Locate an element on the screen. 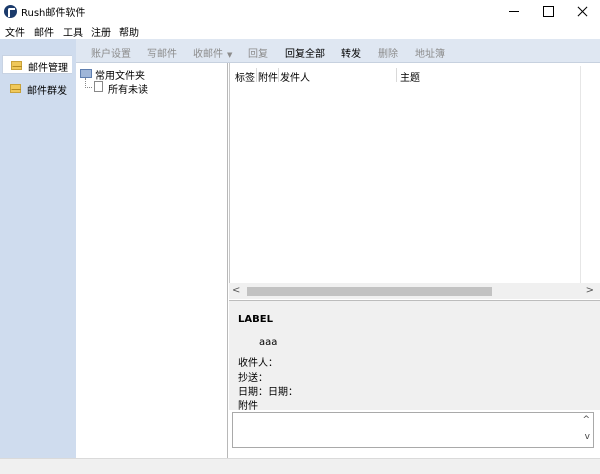 Image resolution: width=600 pixels, height=474 pixels. preview-label: LABEL is located at coordinates (255, 319).